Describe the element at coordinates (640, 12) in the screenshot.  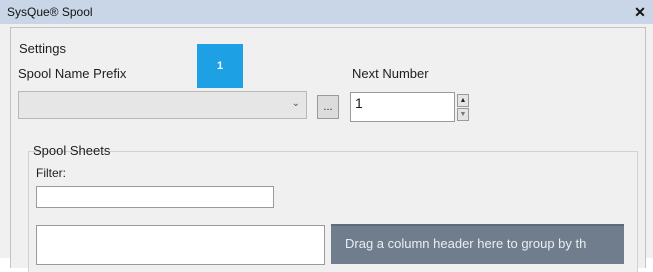
I see `close-icon: ✕` at that location.